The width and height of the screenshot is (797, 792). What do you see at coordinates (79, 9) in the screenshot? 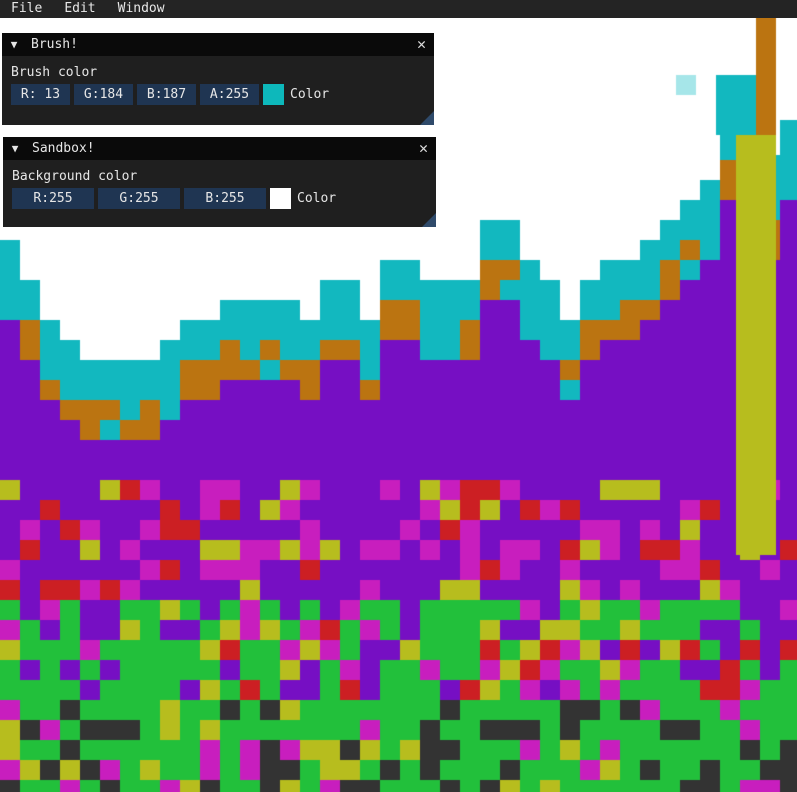
I see `menu-edit: Edit` at bounding box center [79, 9].